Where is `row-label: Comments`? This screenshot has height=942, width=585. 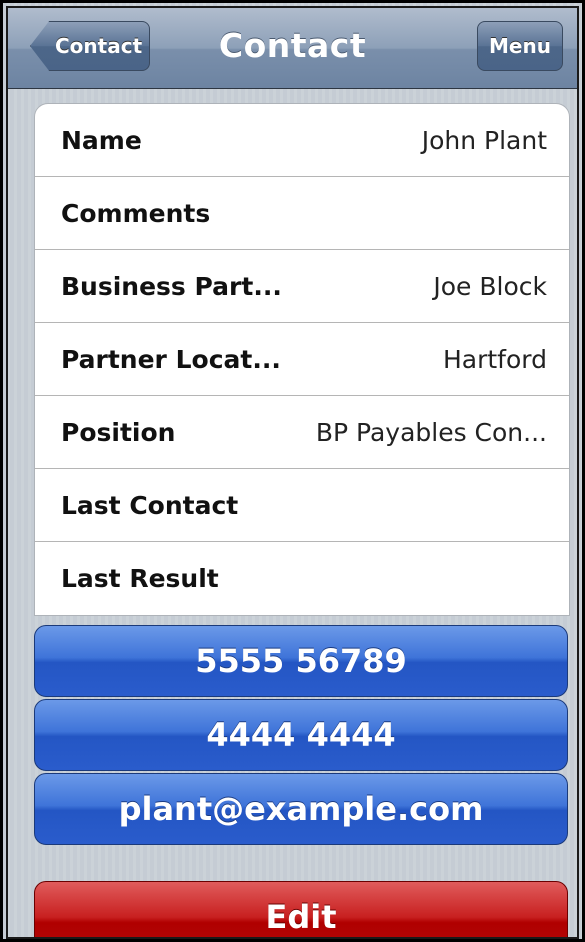 row-label: Comments is located at coordinates (136, 213).